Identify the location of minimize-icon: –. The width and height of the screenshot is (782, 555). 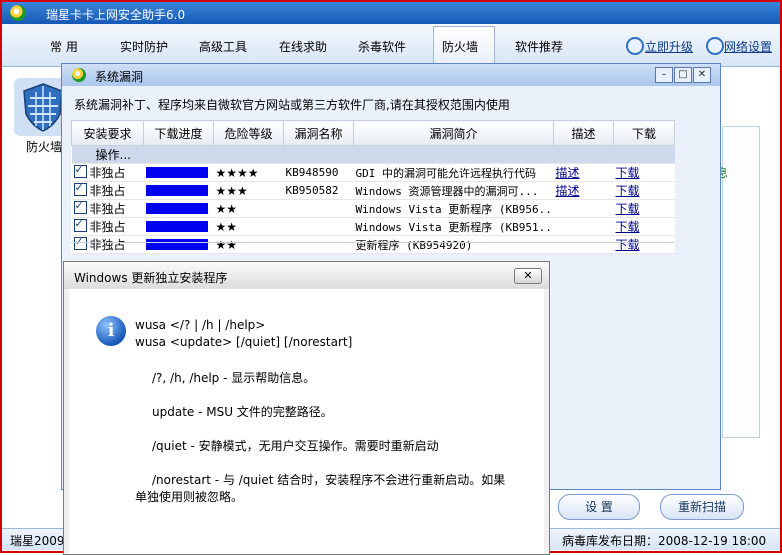
(664, 75).